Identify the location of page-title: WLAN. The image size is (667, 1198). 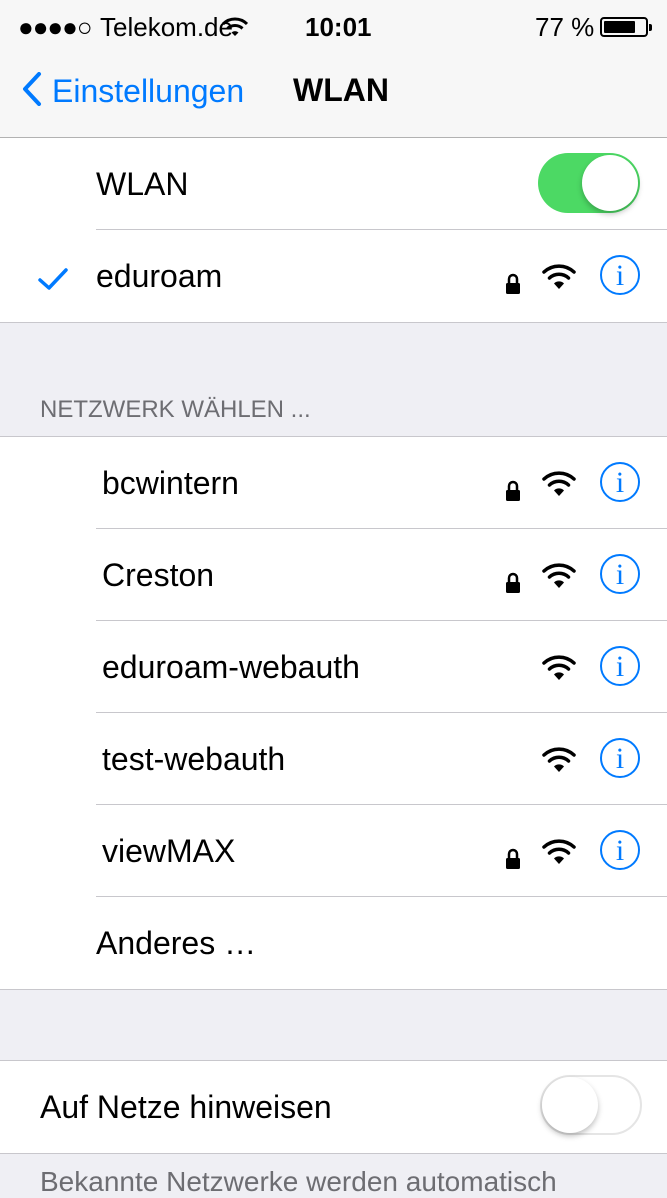
(341, 90).